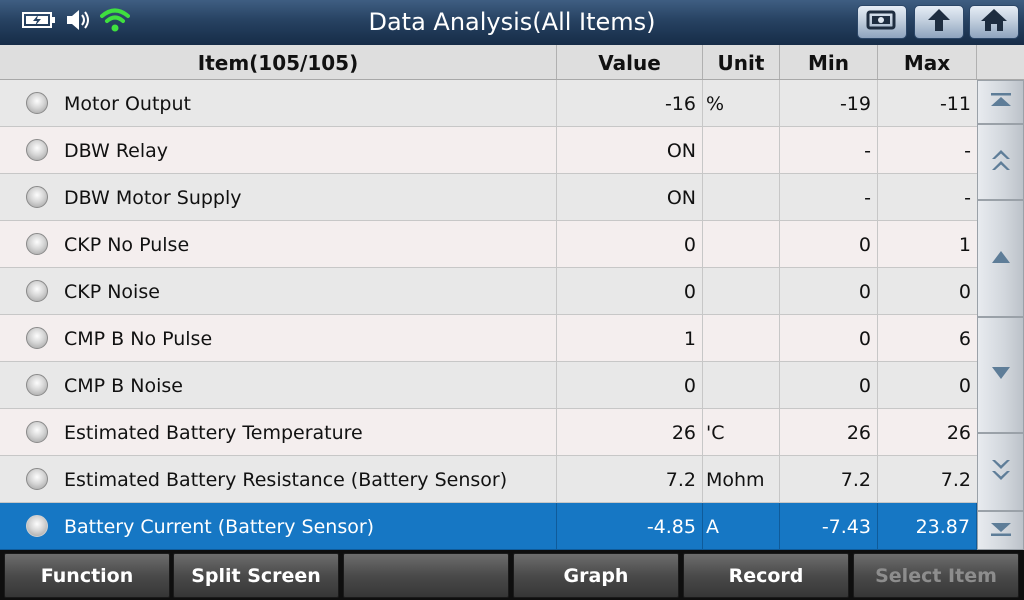  What do you see at coordinates (87, 575) in the screenshot?
I see `function-button: Function` at bounding box center [87, 575].